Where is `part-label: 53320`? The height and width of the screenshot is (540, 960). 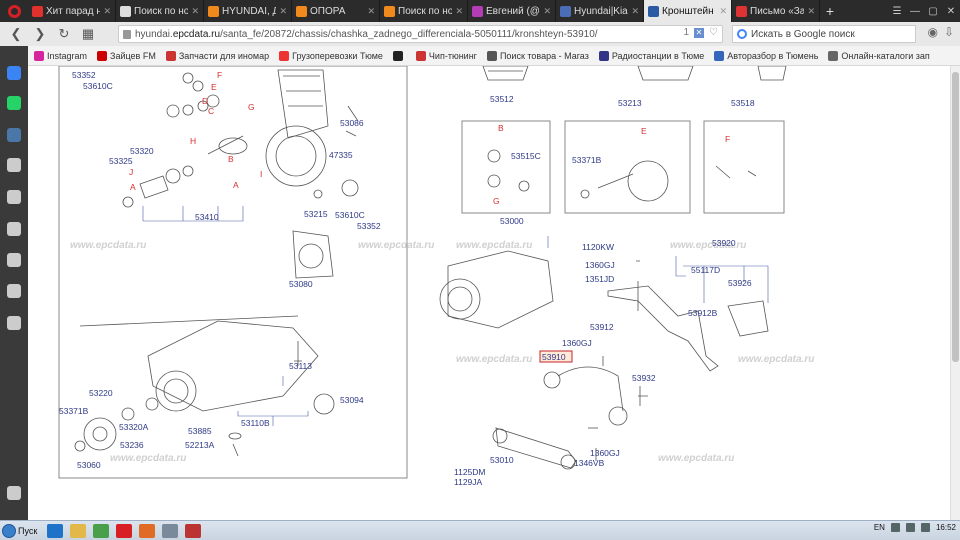 part-label: 53320 is located at coordinates (142, 151).